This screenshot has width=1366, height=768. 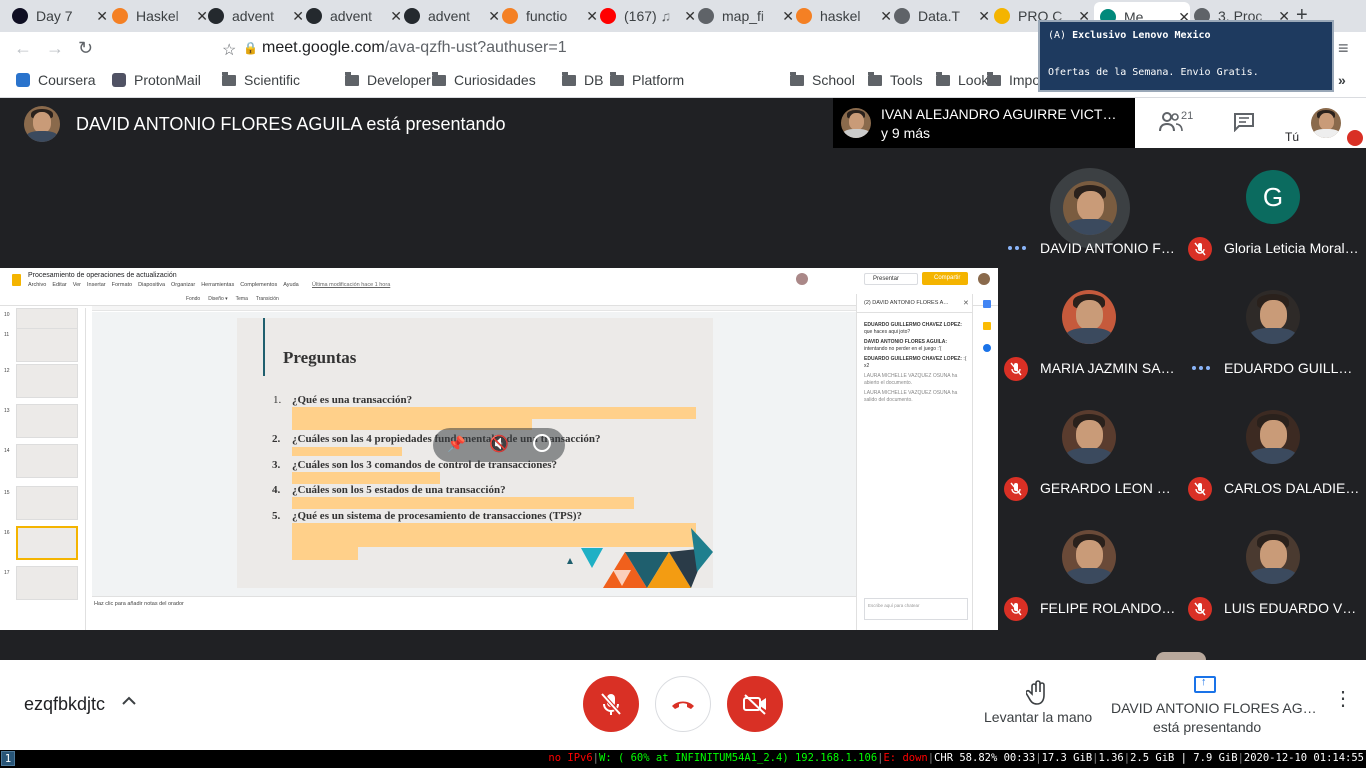 What do you see at coordinates (7, 451) in the screenshot?
I see `thumb-number: 14` at bounding box center [7, 451].